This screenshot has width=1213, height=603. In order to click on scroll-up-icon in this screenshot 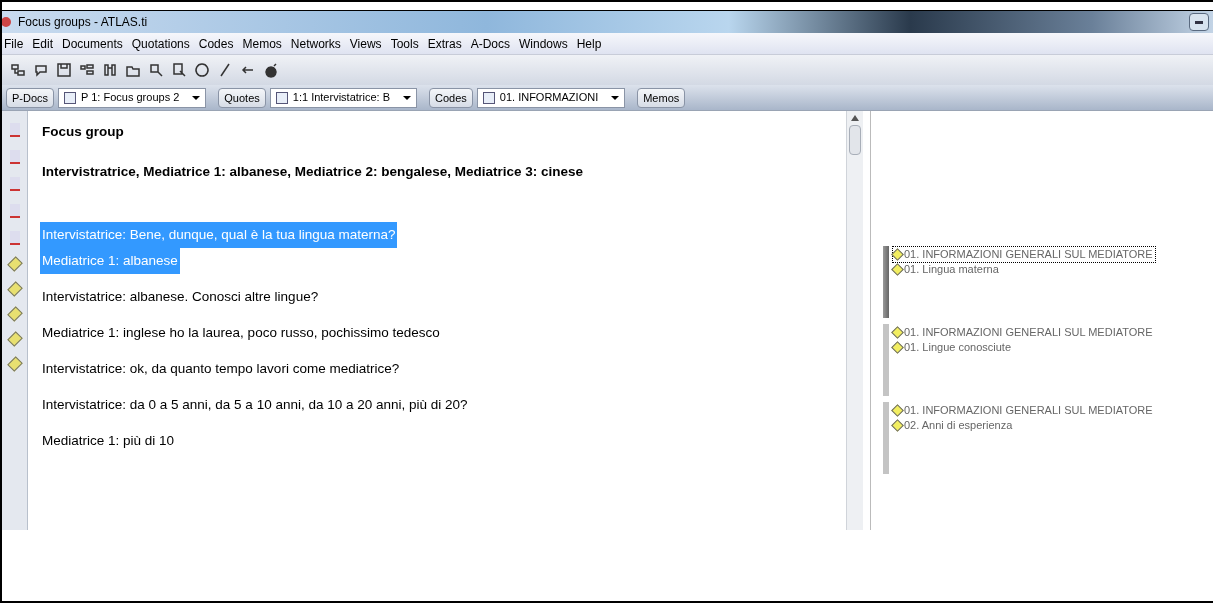, I will do `click(855, 118)`.